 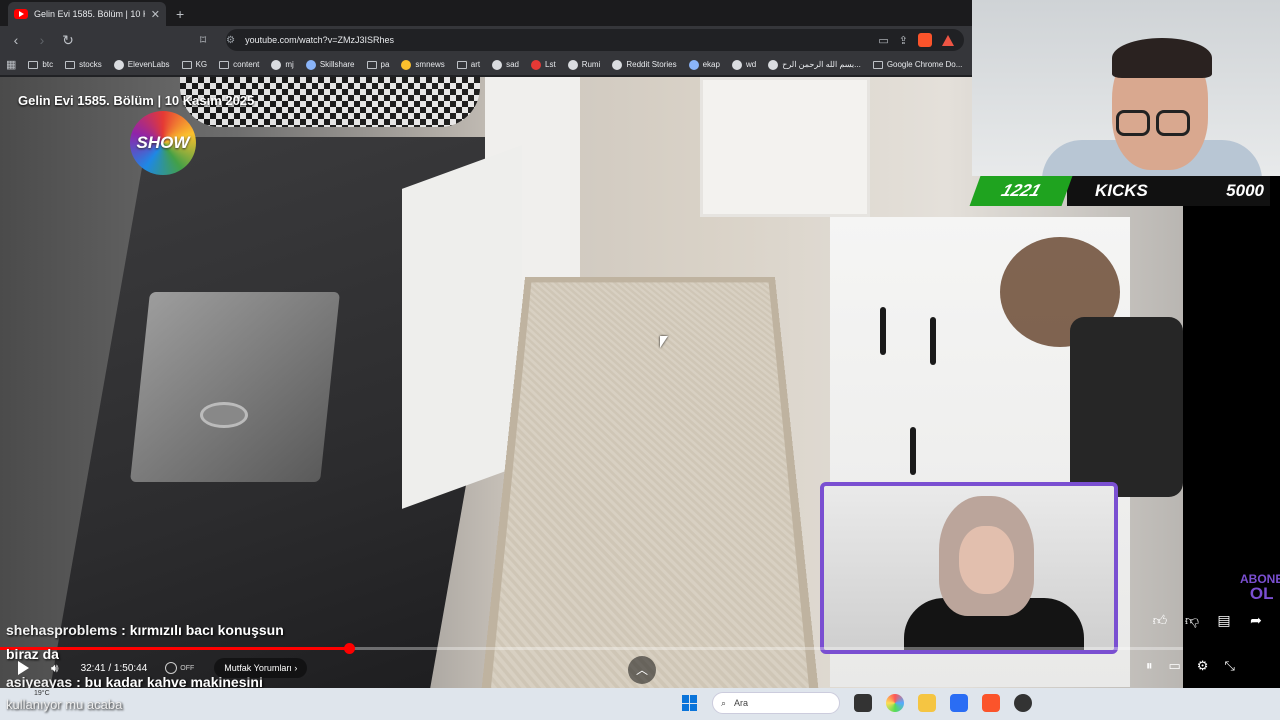 I want to click on sad-icon, so click(x=497, y=64).